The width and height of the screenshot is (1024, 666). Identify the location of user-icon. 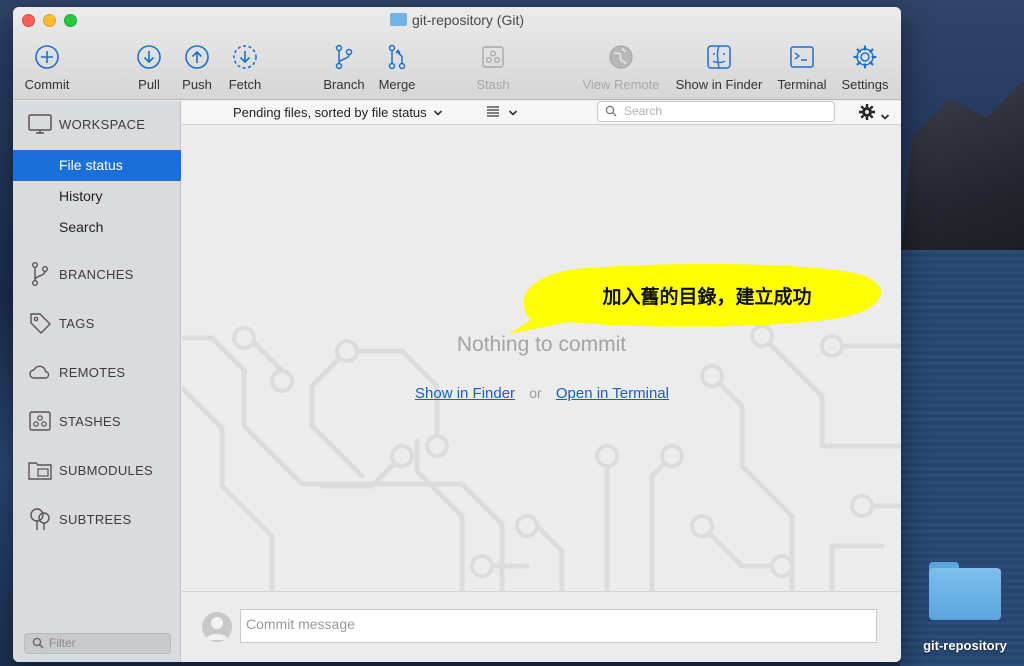
(217, 627).